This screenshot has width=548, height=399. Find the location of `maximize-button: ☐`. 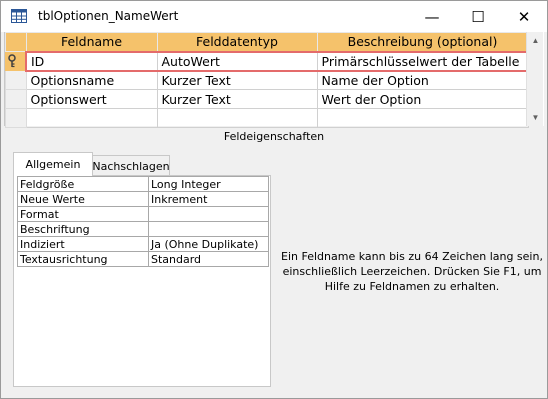

maximize-button: ☐ is located at coordinates (478, 16).